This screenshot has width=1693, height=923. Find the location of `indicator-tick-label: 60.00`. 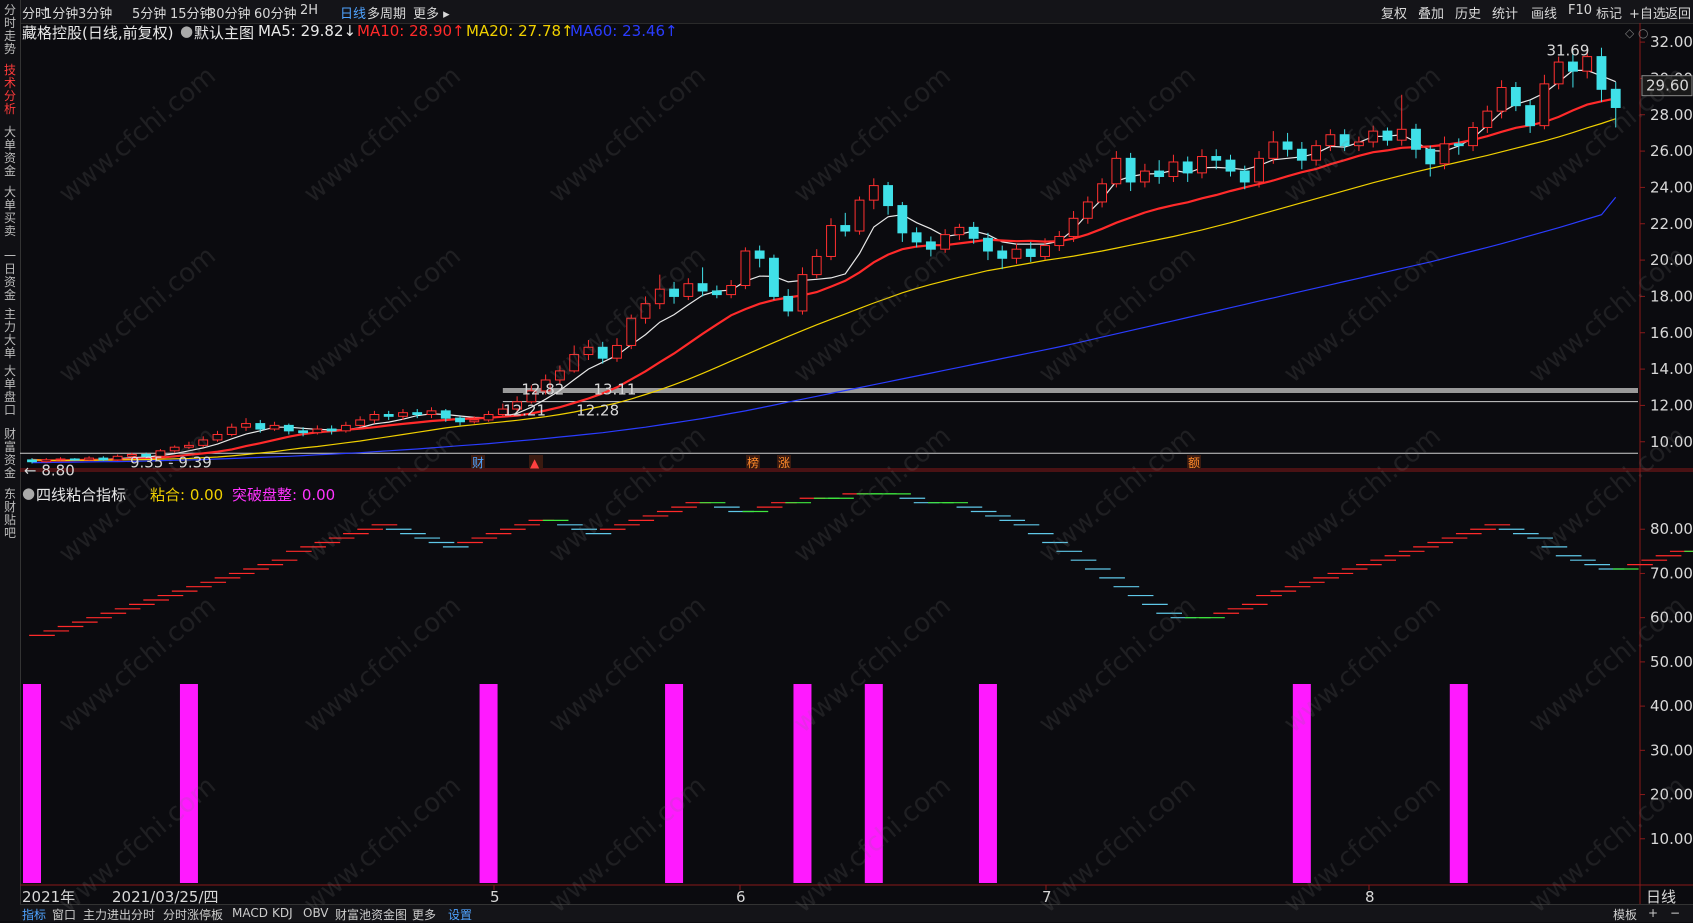

indicator-tick-label: 60.00 is located at coordinates (1671, 618).